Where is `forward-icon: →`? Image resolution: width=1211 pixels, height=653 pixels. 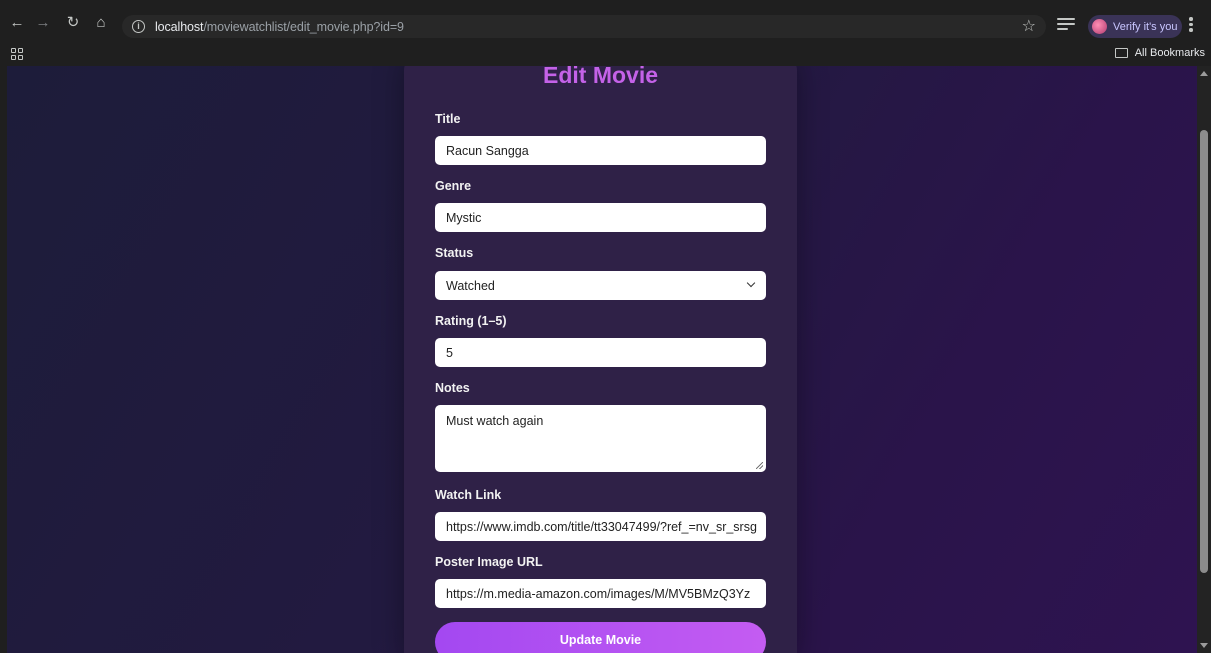
forward-icon: → is located at coordinates (43, 22).